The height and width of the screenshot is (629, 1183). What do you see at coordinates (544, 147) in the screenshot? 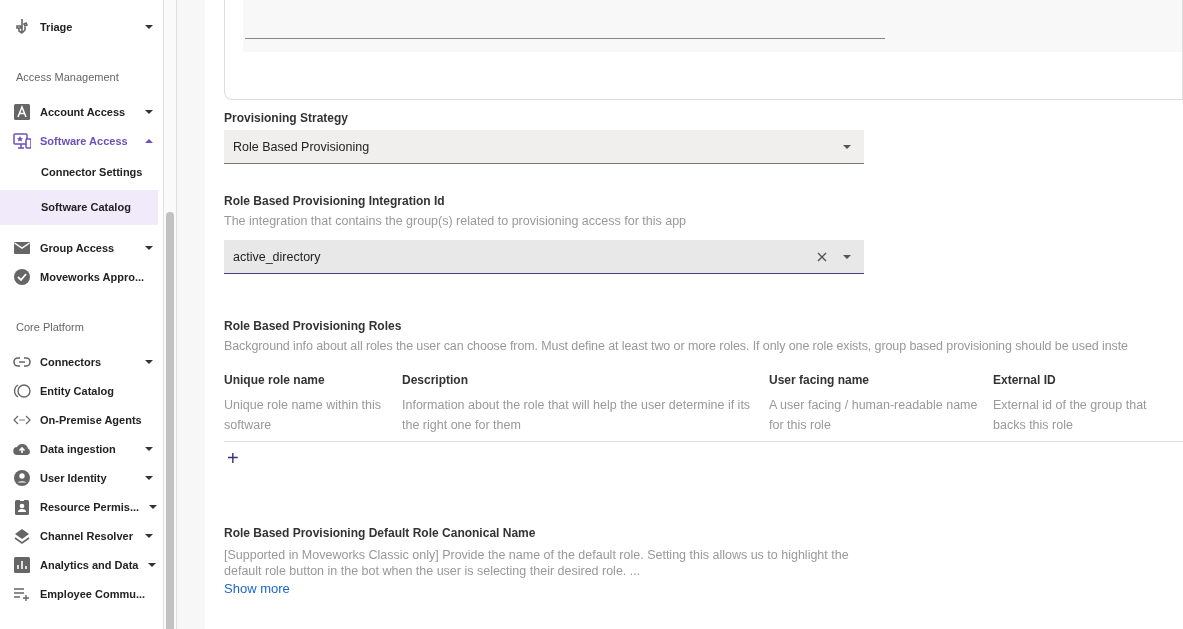
I see `strategy-dropdown: Role Based Provisioning` at bounding box center [544, 147].